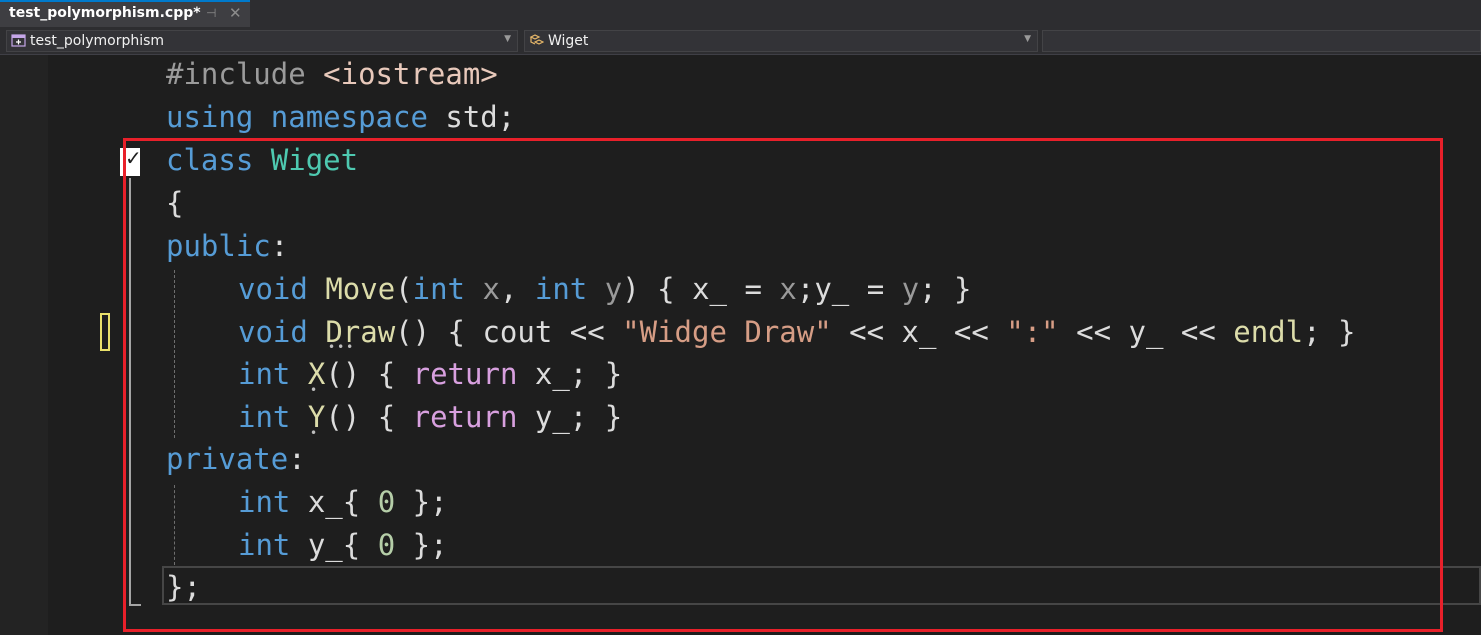 This screenshot has width=1481, height=635. Describe the element at coordinates (480, 117) in the screenshot. I see `identifier: std;` at that location.